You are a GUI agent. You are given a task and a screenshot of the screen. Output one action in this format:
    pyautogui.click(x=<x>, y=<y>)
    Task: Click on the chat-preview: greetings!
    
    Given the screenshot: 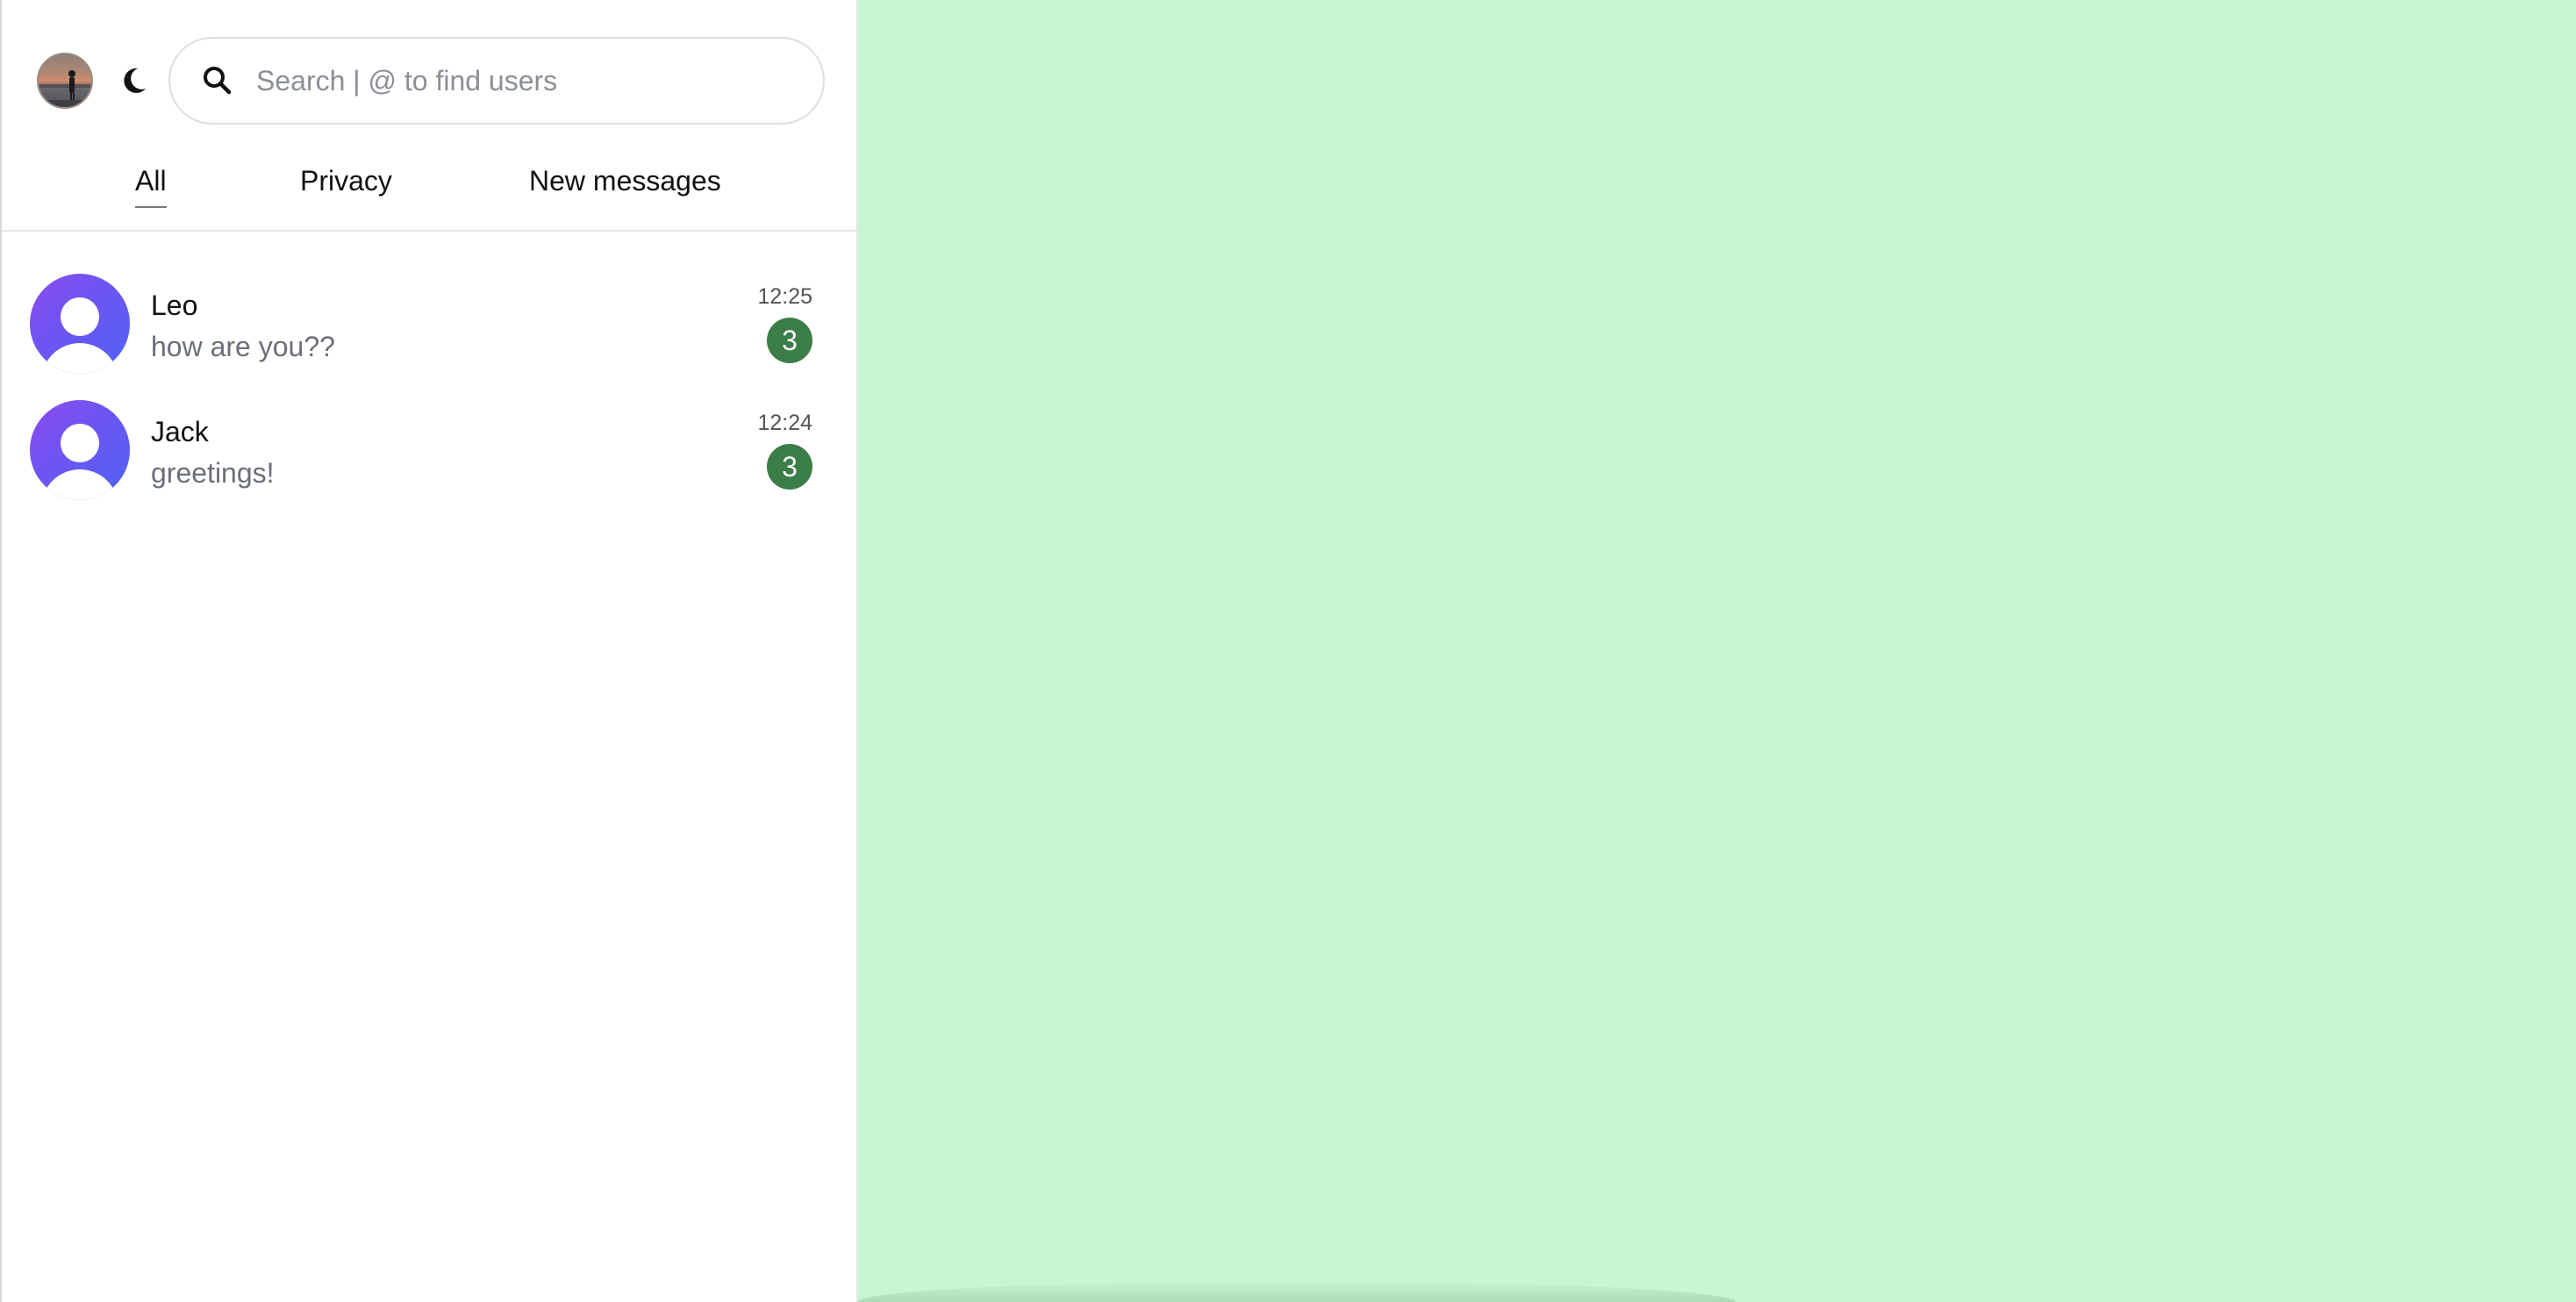 What is the action you would take?
    pyautogui.click(x=213, y=473)
    